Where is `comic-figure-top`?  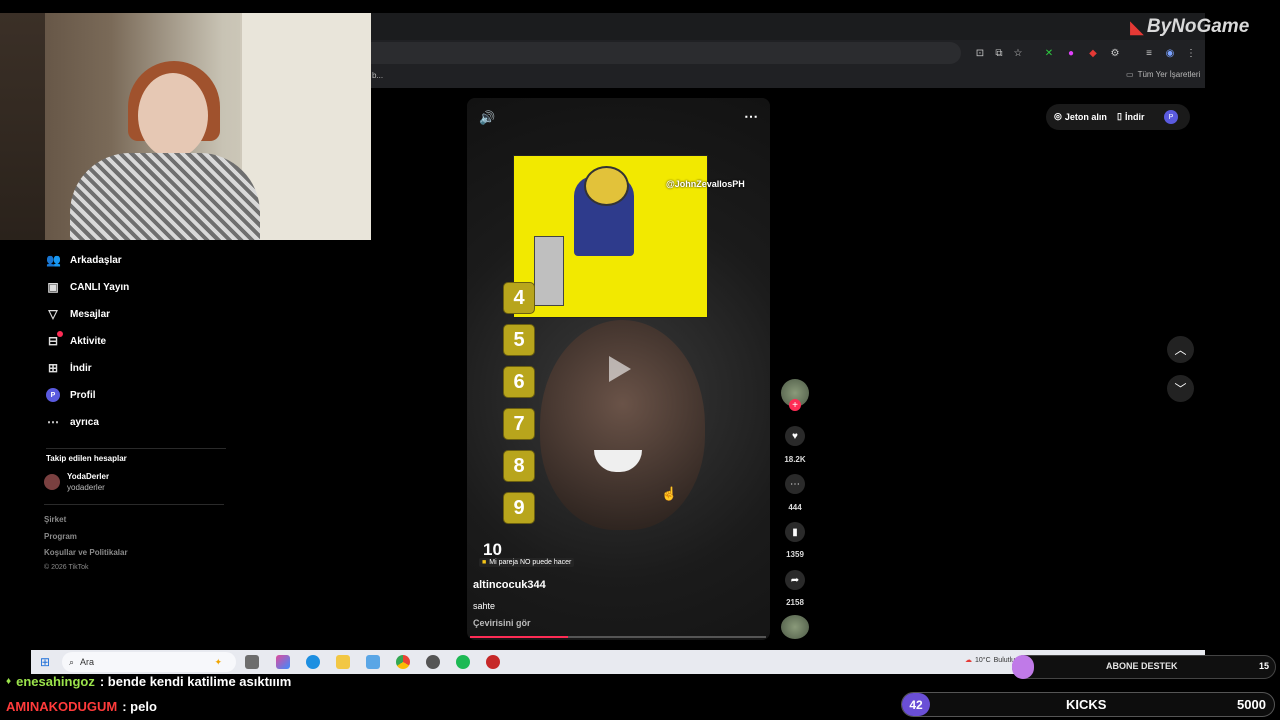
comic-figure-top is located at coordinates (606, 186).